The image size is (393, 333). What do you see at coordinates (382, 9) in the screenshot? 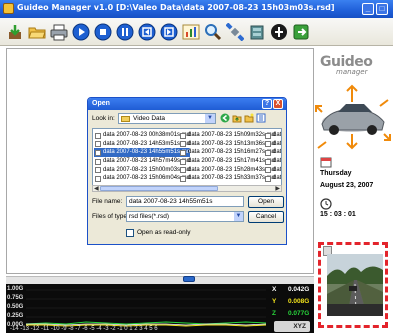
I see `maximize-button: □` at bounding box center [382, 9].